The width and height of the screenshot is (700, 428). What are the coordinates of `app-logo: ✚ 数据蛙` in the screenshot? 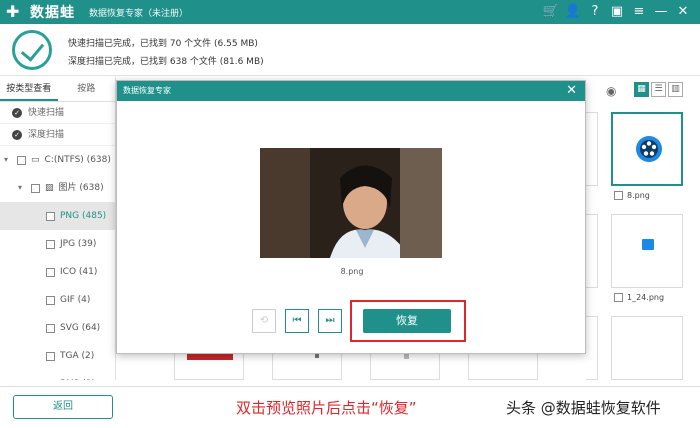 It's located at (37, 12).